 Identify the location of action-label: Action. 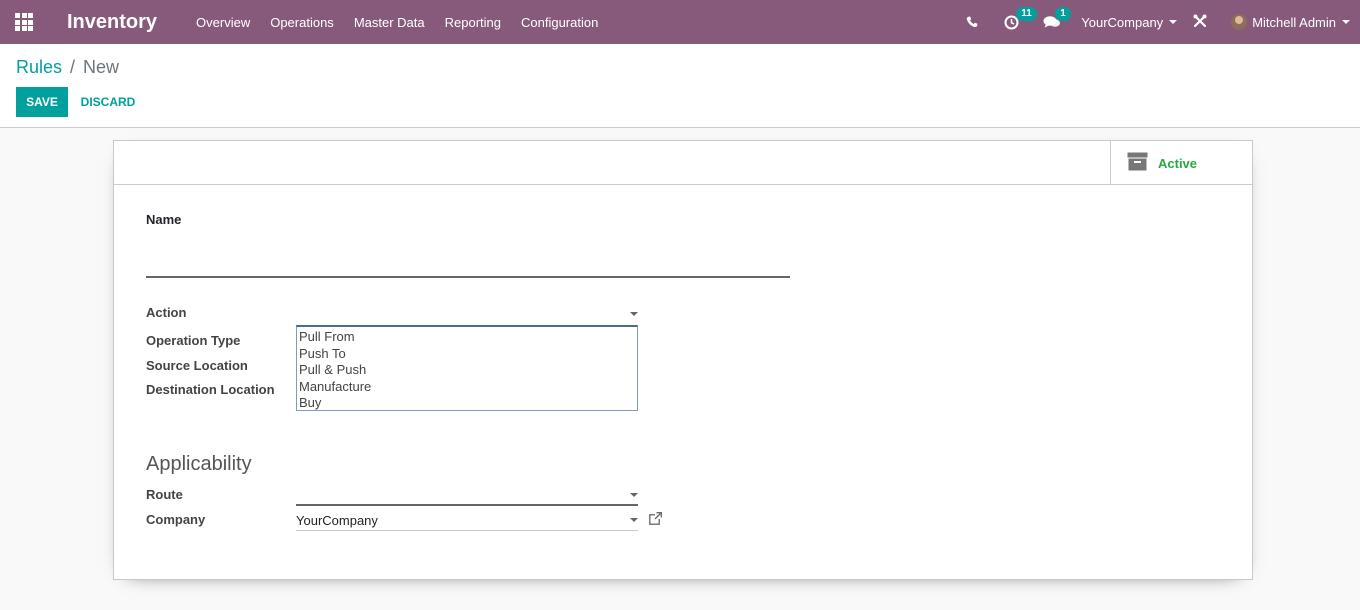
(166, 312).